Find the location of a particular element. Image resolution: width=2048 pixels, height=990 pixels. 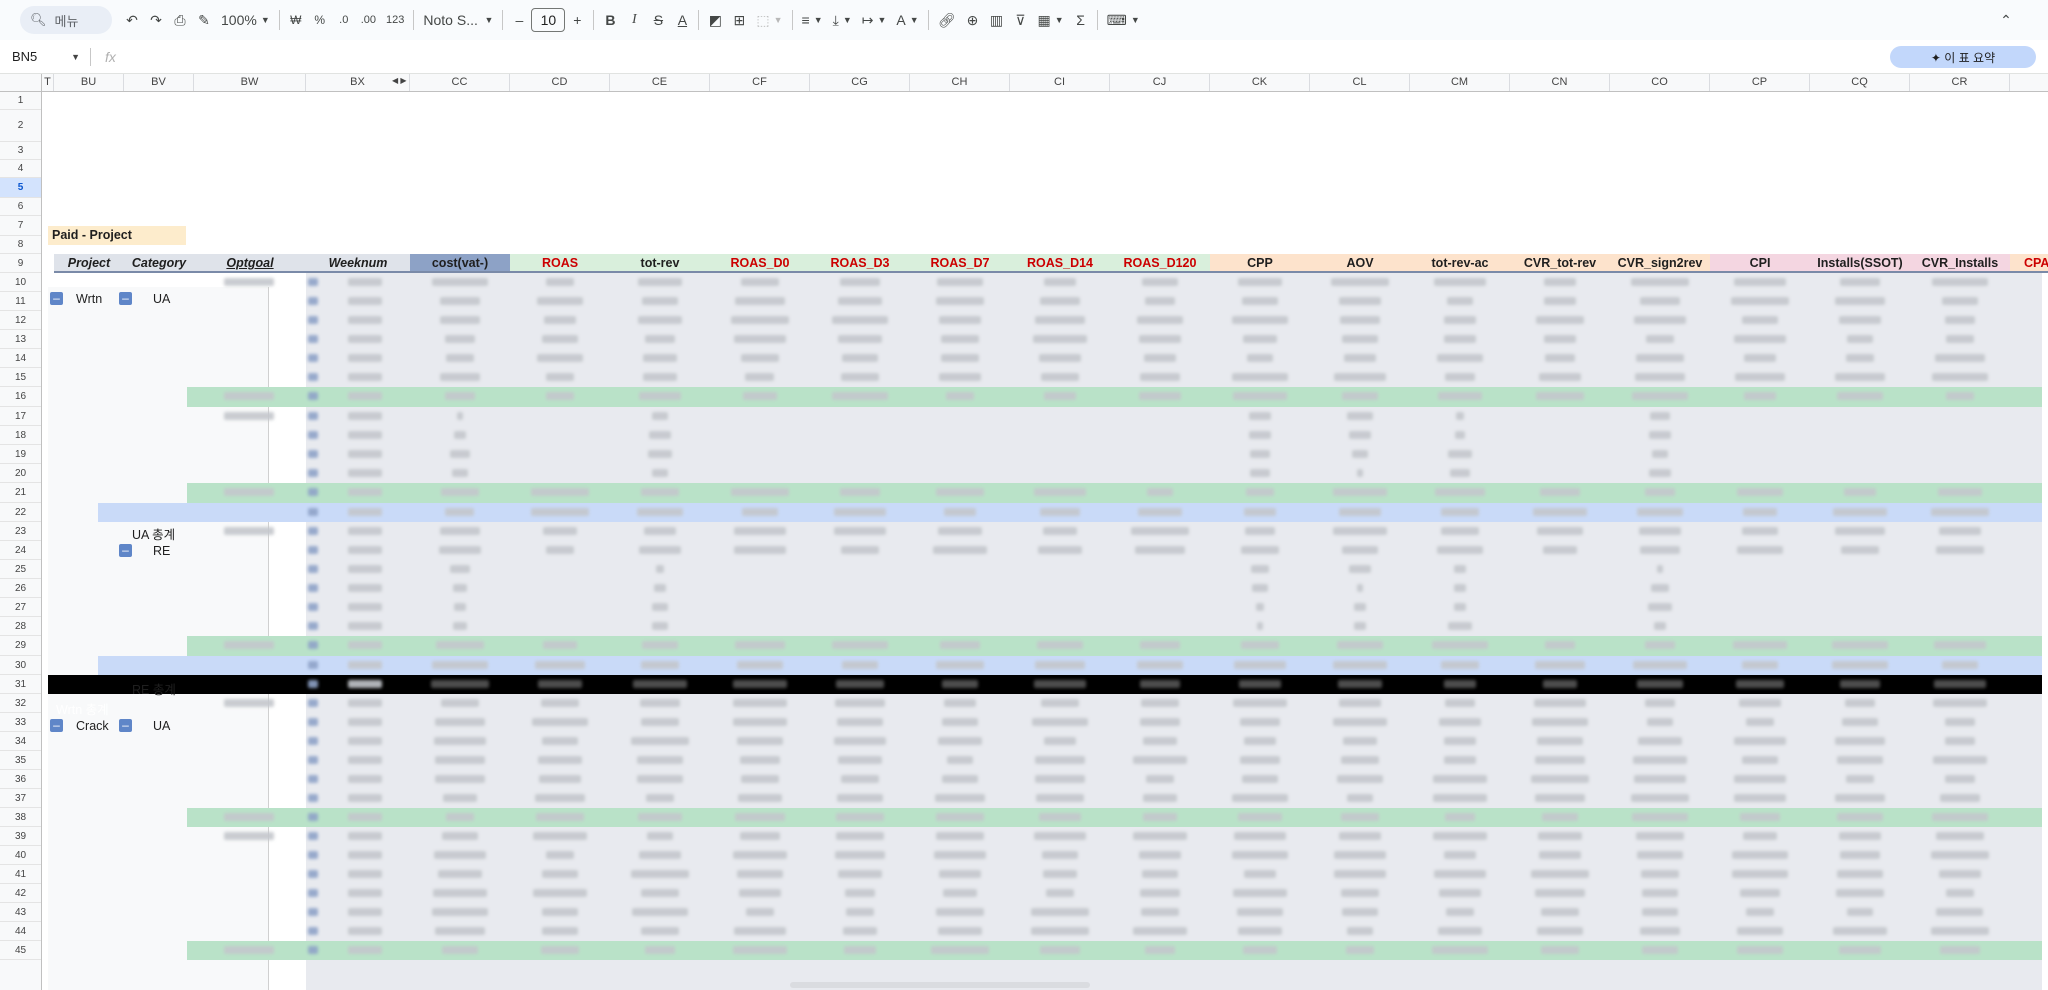

column-header-cj: CJ is located at coordinates (1160, 82).